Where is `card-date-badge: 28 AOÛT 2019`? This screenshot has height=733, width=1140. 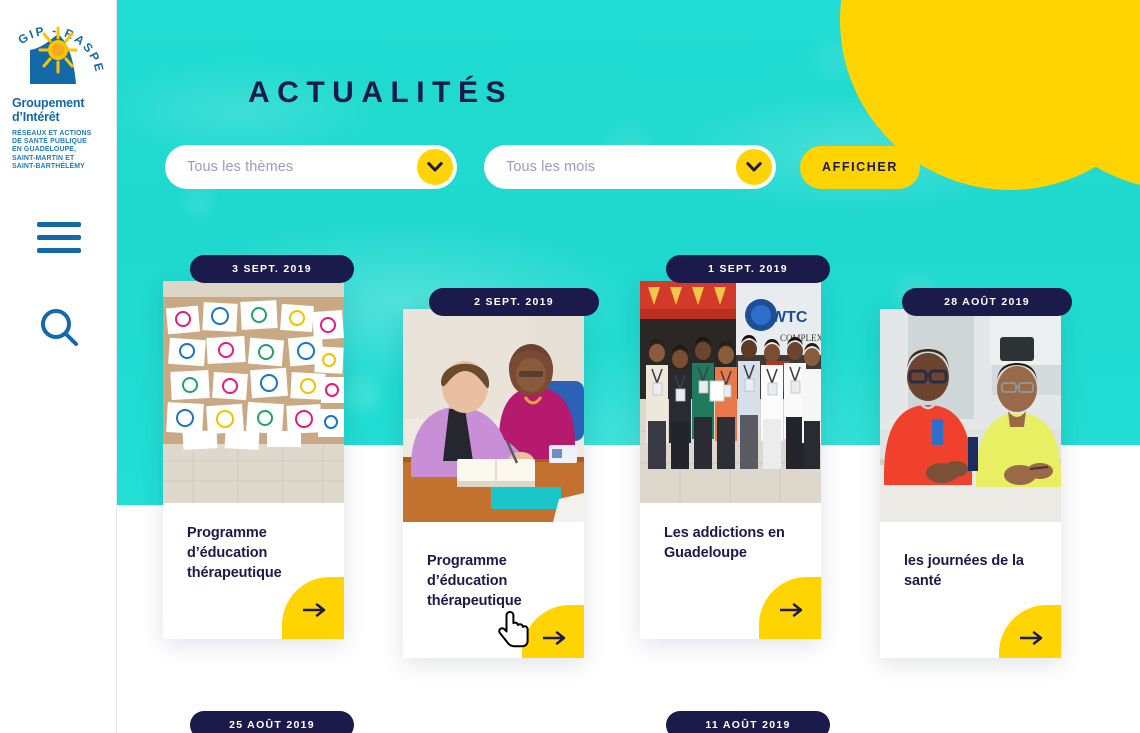
card-date-badge: 28 AOÛT 2019 is located at coordinates (987, 302).